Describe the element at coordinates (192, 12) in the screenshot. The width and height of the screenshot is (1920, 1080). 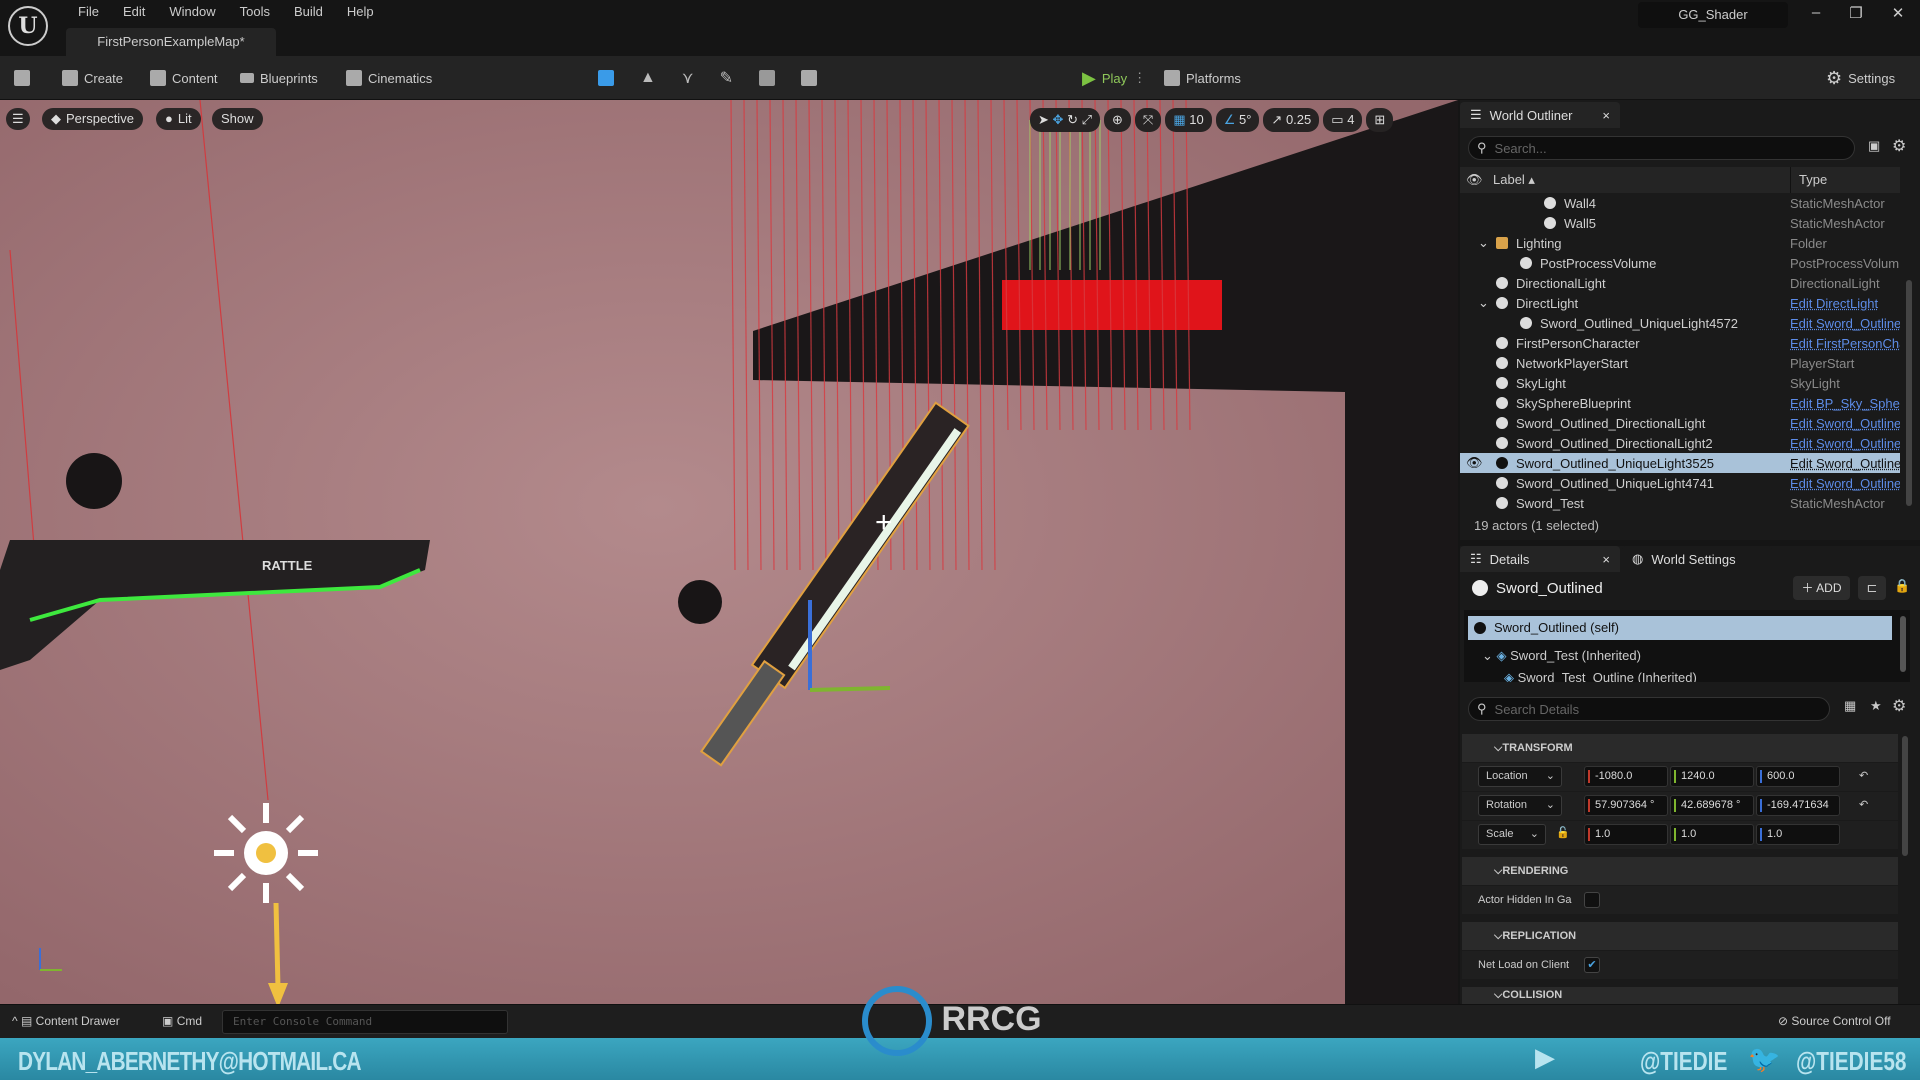
I see `menu-window: Window` at that location.